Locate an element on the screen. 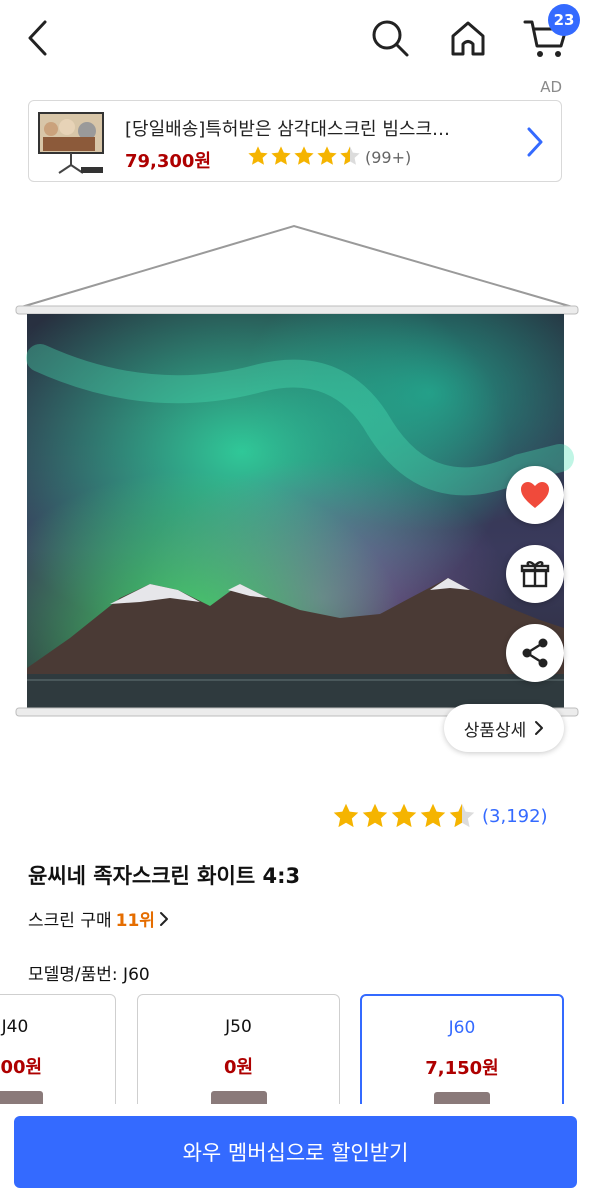 This screenshot has height=1200, width=590. ad-banner: [당일배송]특허받은 삼각대스크린 빔스크… 79,300원 (99+) is located at coordinates (295, 141).